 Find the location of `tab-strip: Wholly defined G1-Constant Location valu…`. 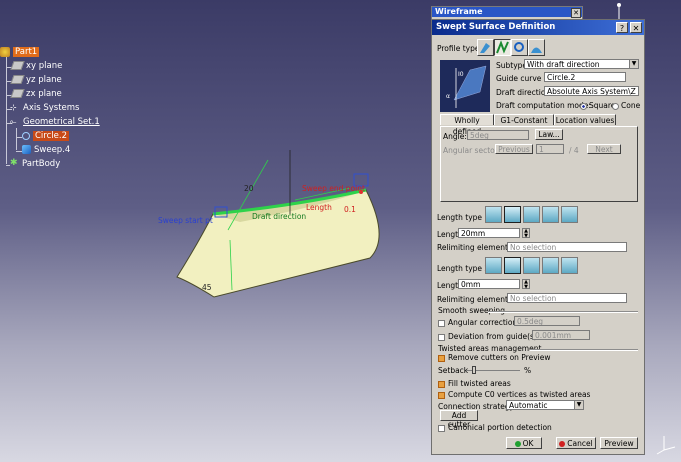

tab-strip: Wholly defined G1-Constant Location valu… is located at coordinates (539, 125).